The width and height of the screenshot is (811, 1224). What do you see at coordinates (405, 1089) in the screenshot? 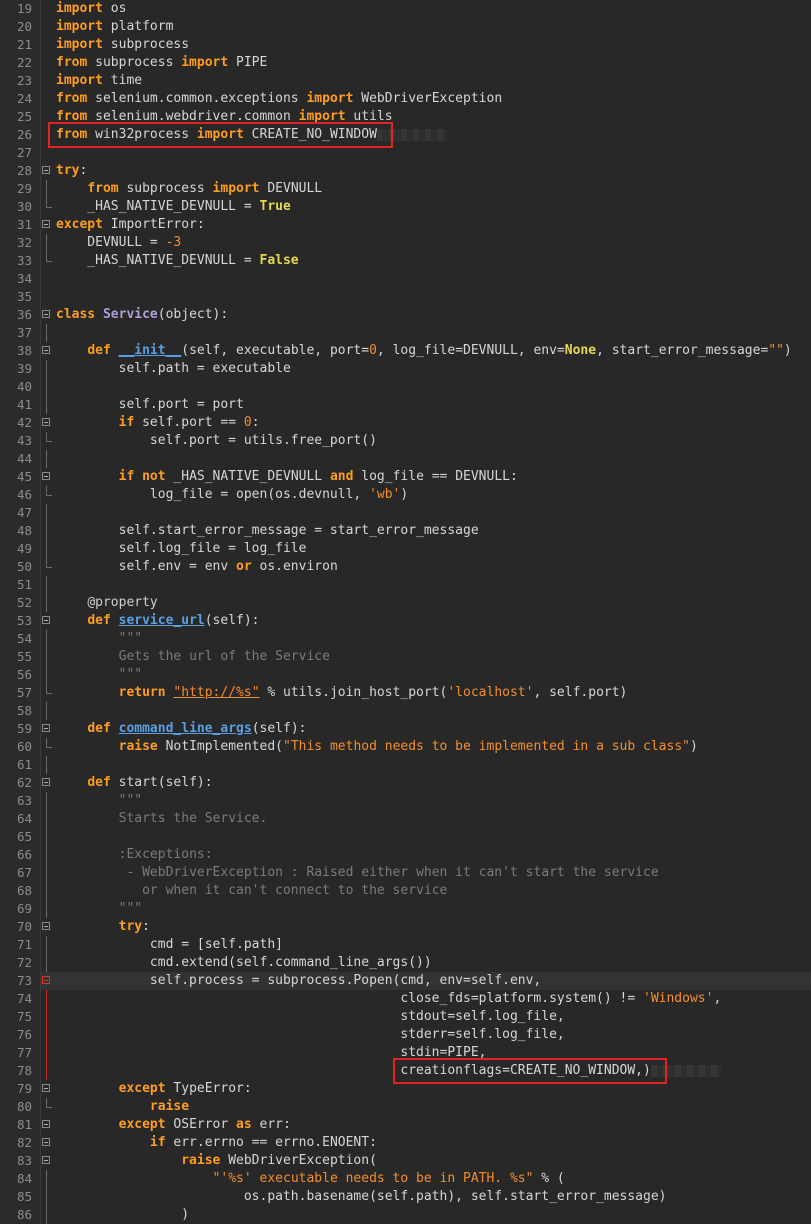
I see `code-line-79: 79 except TypeError:` at bounding box center [405, 1089].